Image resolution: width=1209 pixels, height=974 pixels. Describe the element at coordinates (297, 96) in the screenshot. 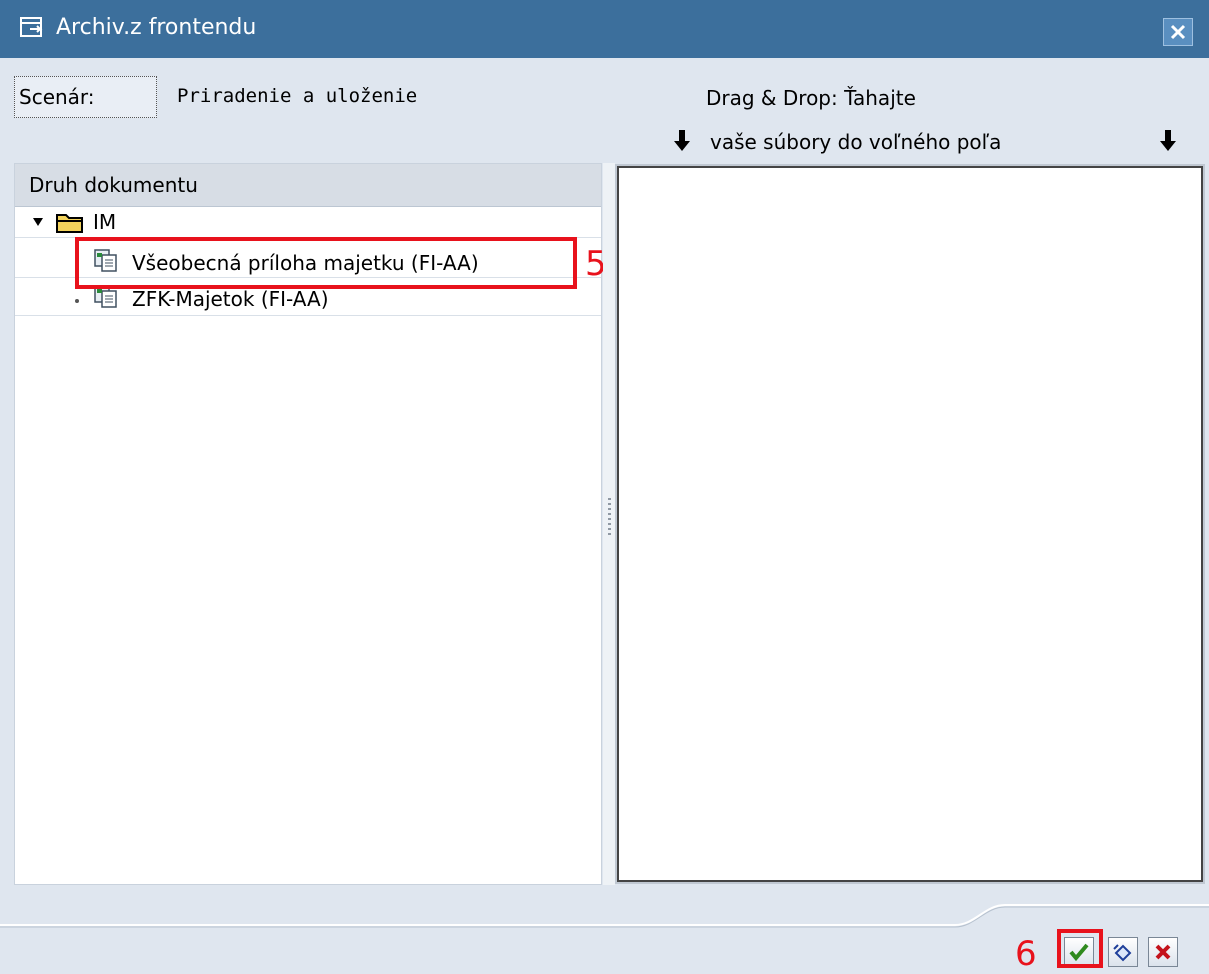

I see `scenario-value: Priradenie a uloženie` at that location.